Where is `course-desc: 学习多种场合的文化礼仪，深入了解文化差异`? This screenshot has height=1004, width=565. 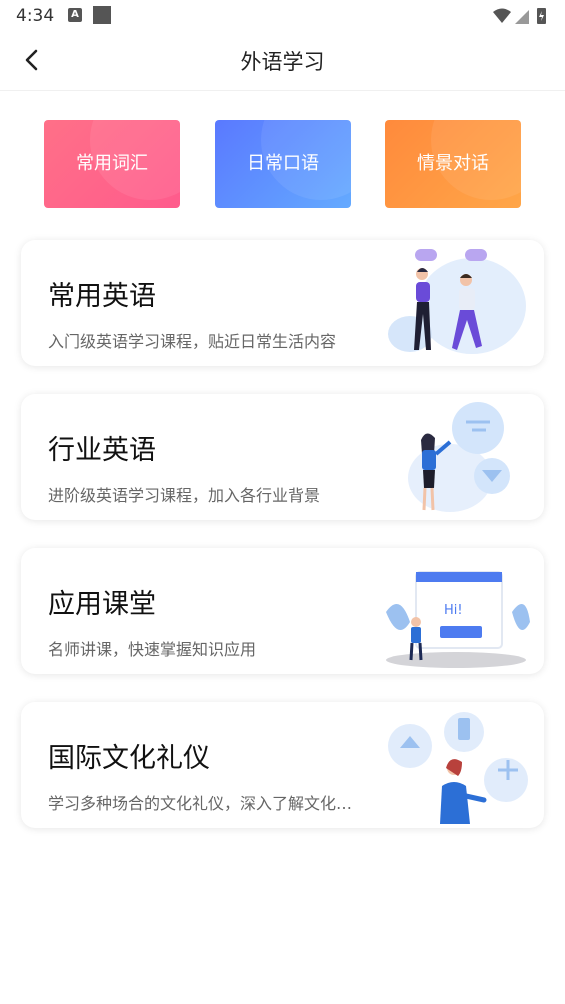 course-desc: 学习多种场合的文化礼仪，深入了解文化差异 is located at coordinates (205, 803).